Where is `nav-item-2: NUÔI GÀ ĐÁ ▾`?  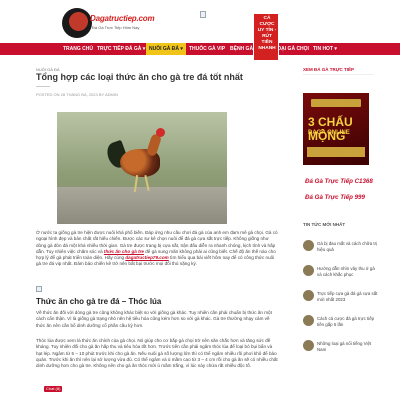
nav-item-2: NUÔI GÀ ĐÁ ▾ is located at coordinates (166, 49).